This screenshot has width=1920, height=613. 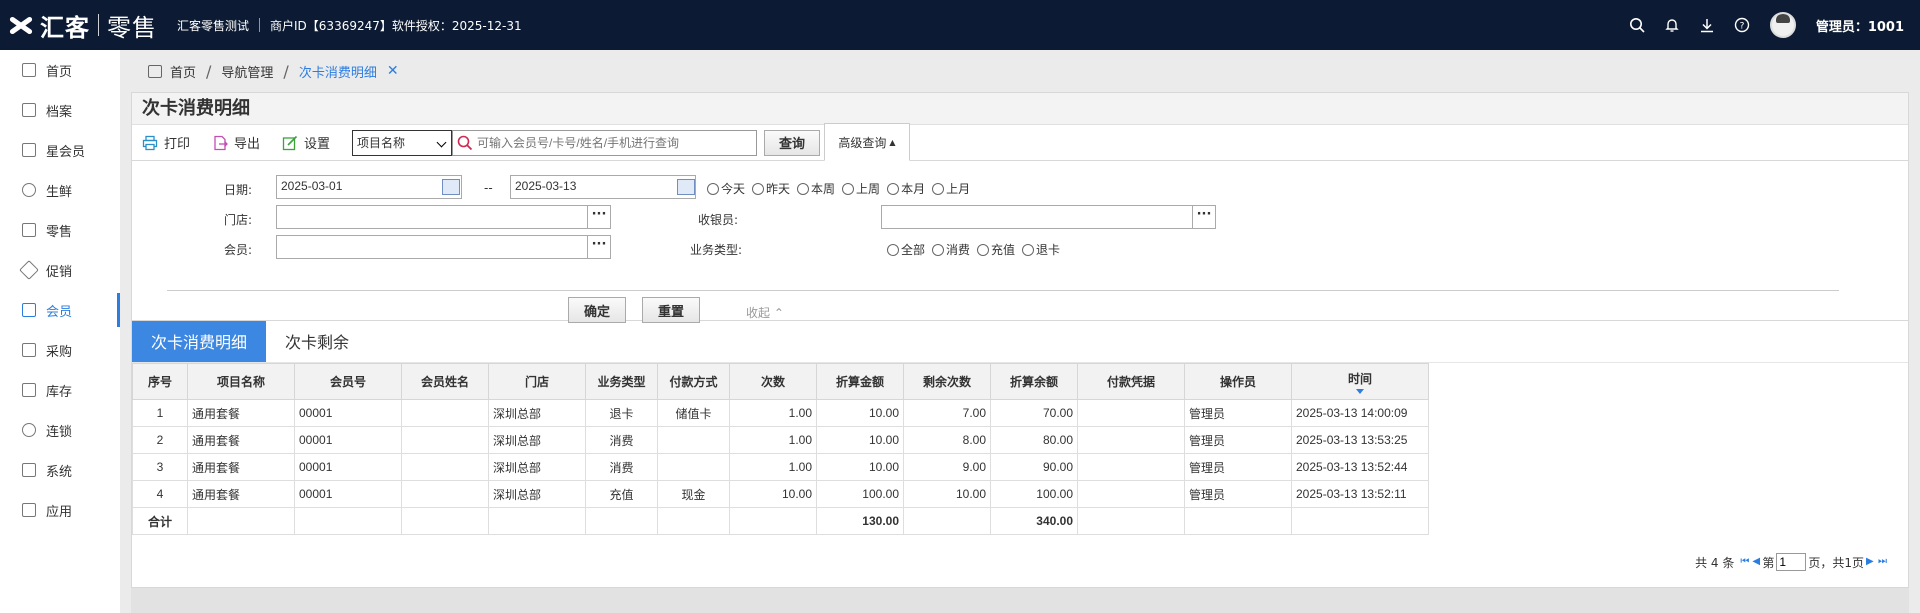 What do you see at coordinates (537, 381) in the screenshot?
I see `col-store: 门店` at bounding box center [537, 381].